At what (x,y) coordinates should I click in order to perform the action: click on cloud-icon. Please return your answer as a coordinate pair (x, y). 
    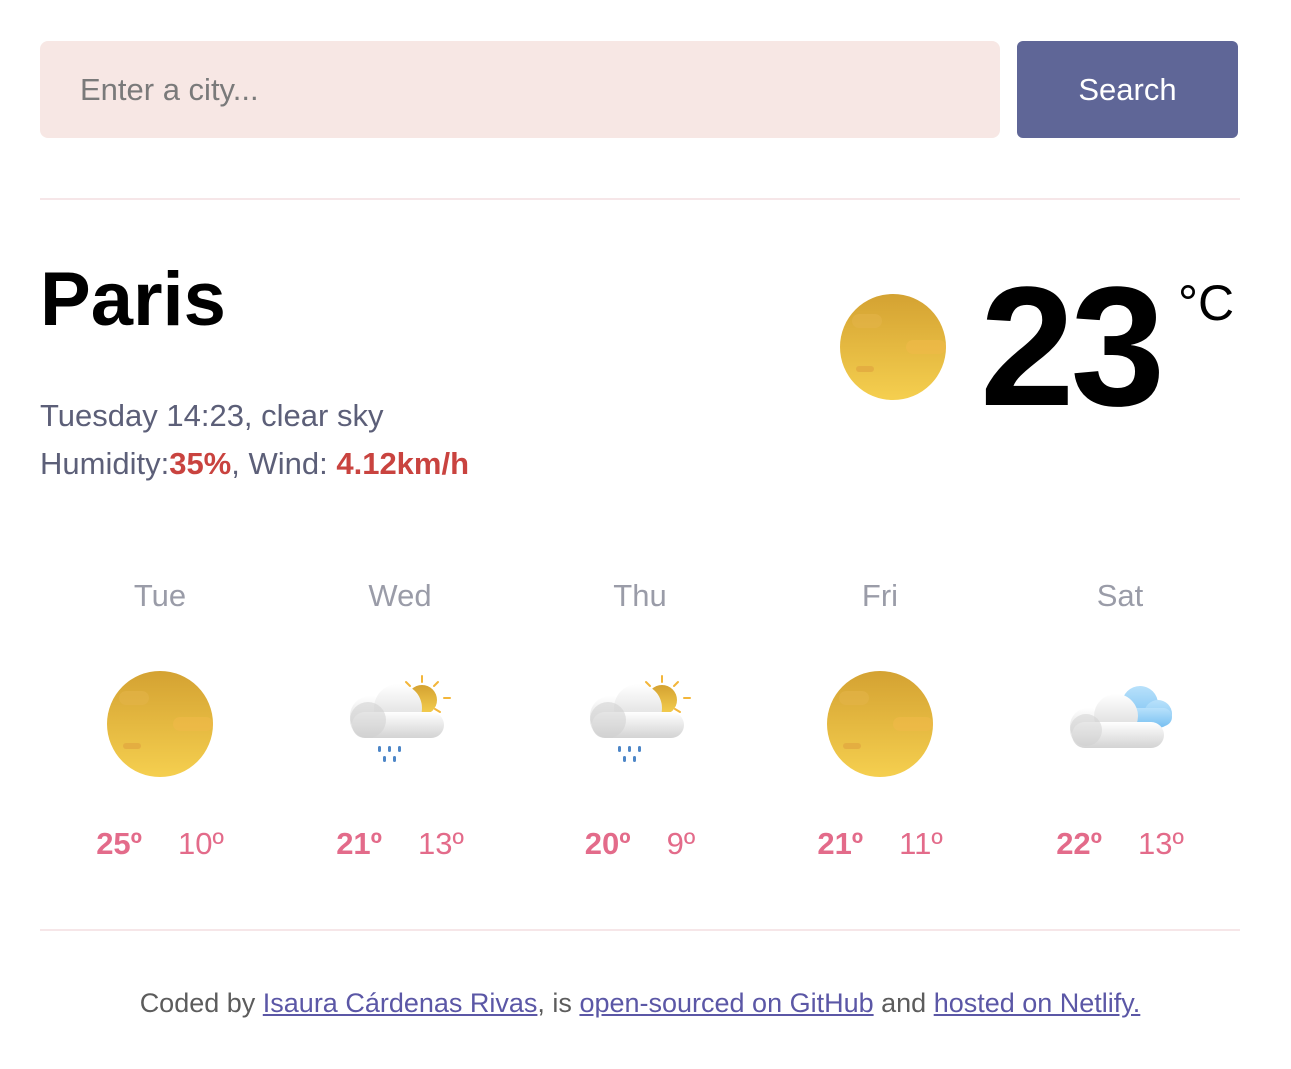
    Looking at the image, I should click on (1121, 717).